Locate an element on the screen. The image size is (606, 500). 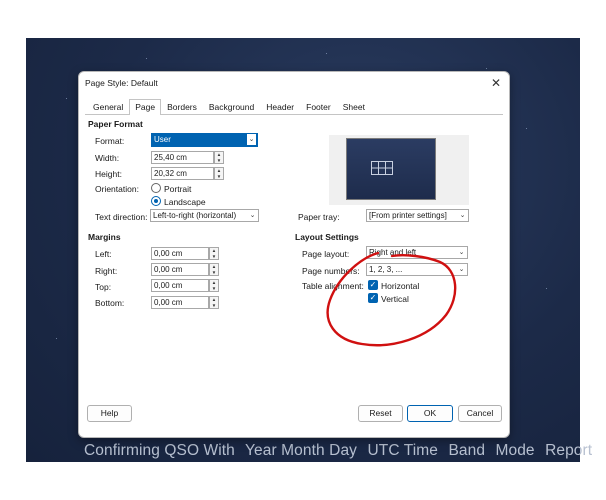
caption-word: Band is located at coordinates (467, 450).